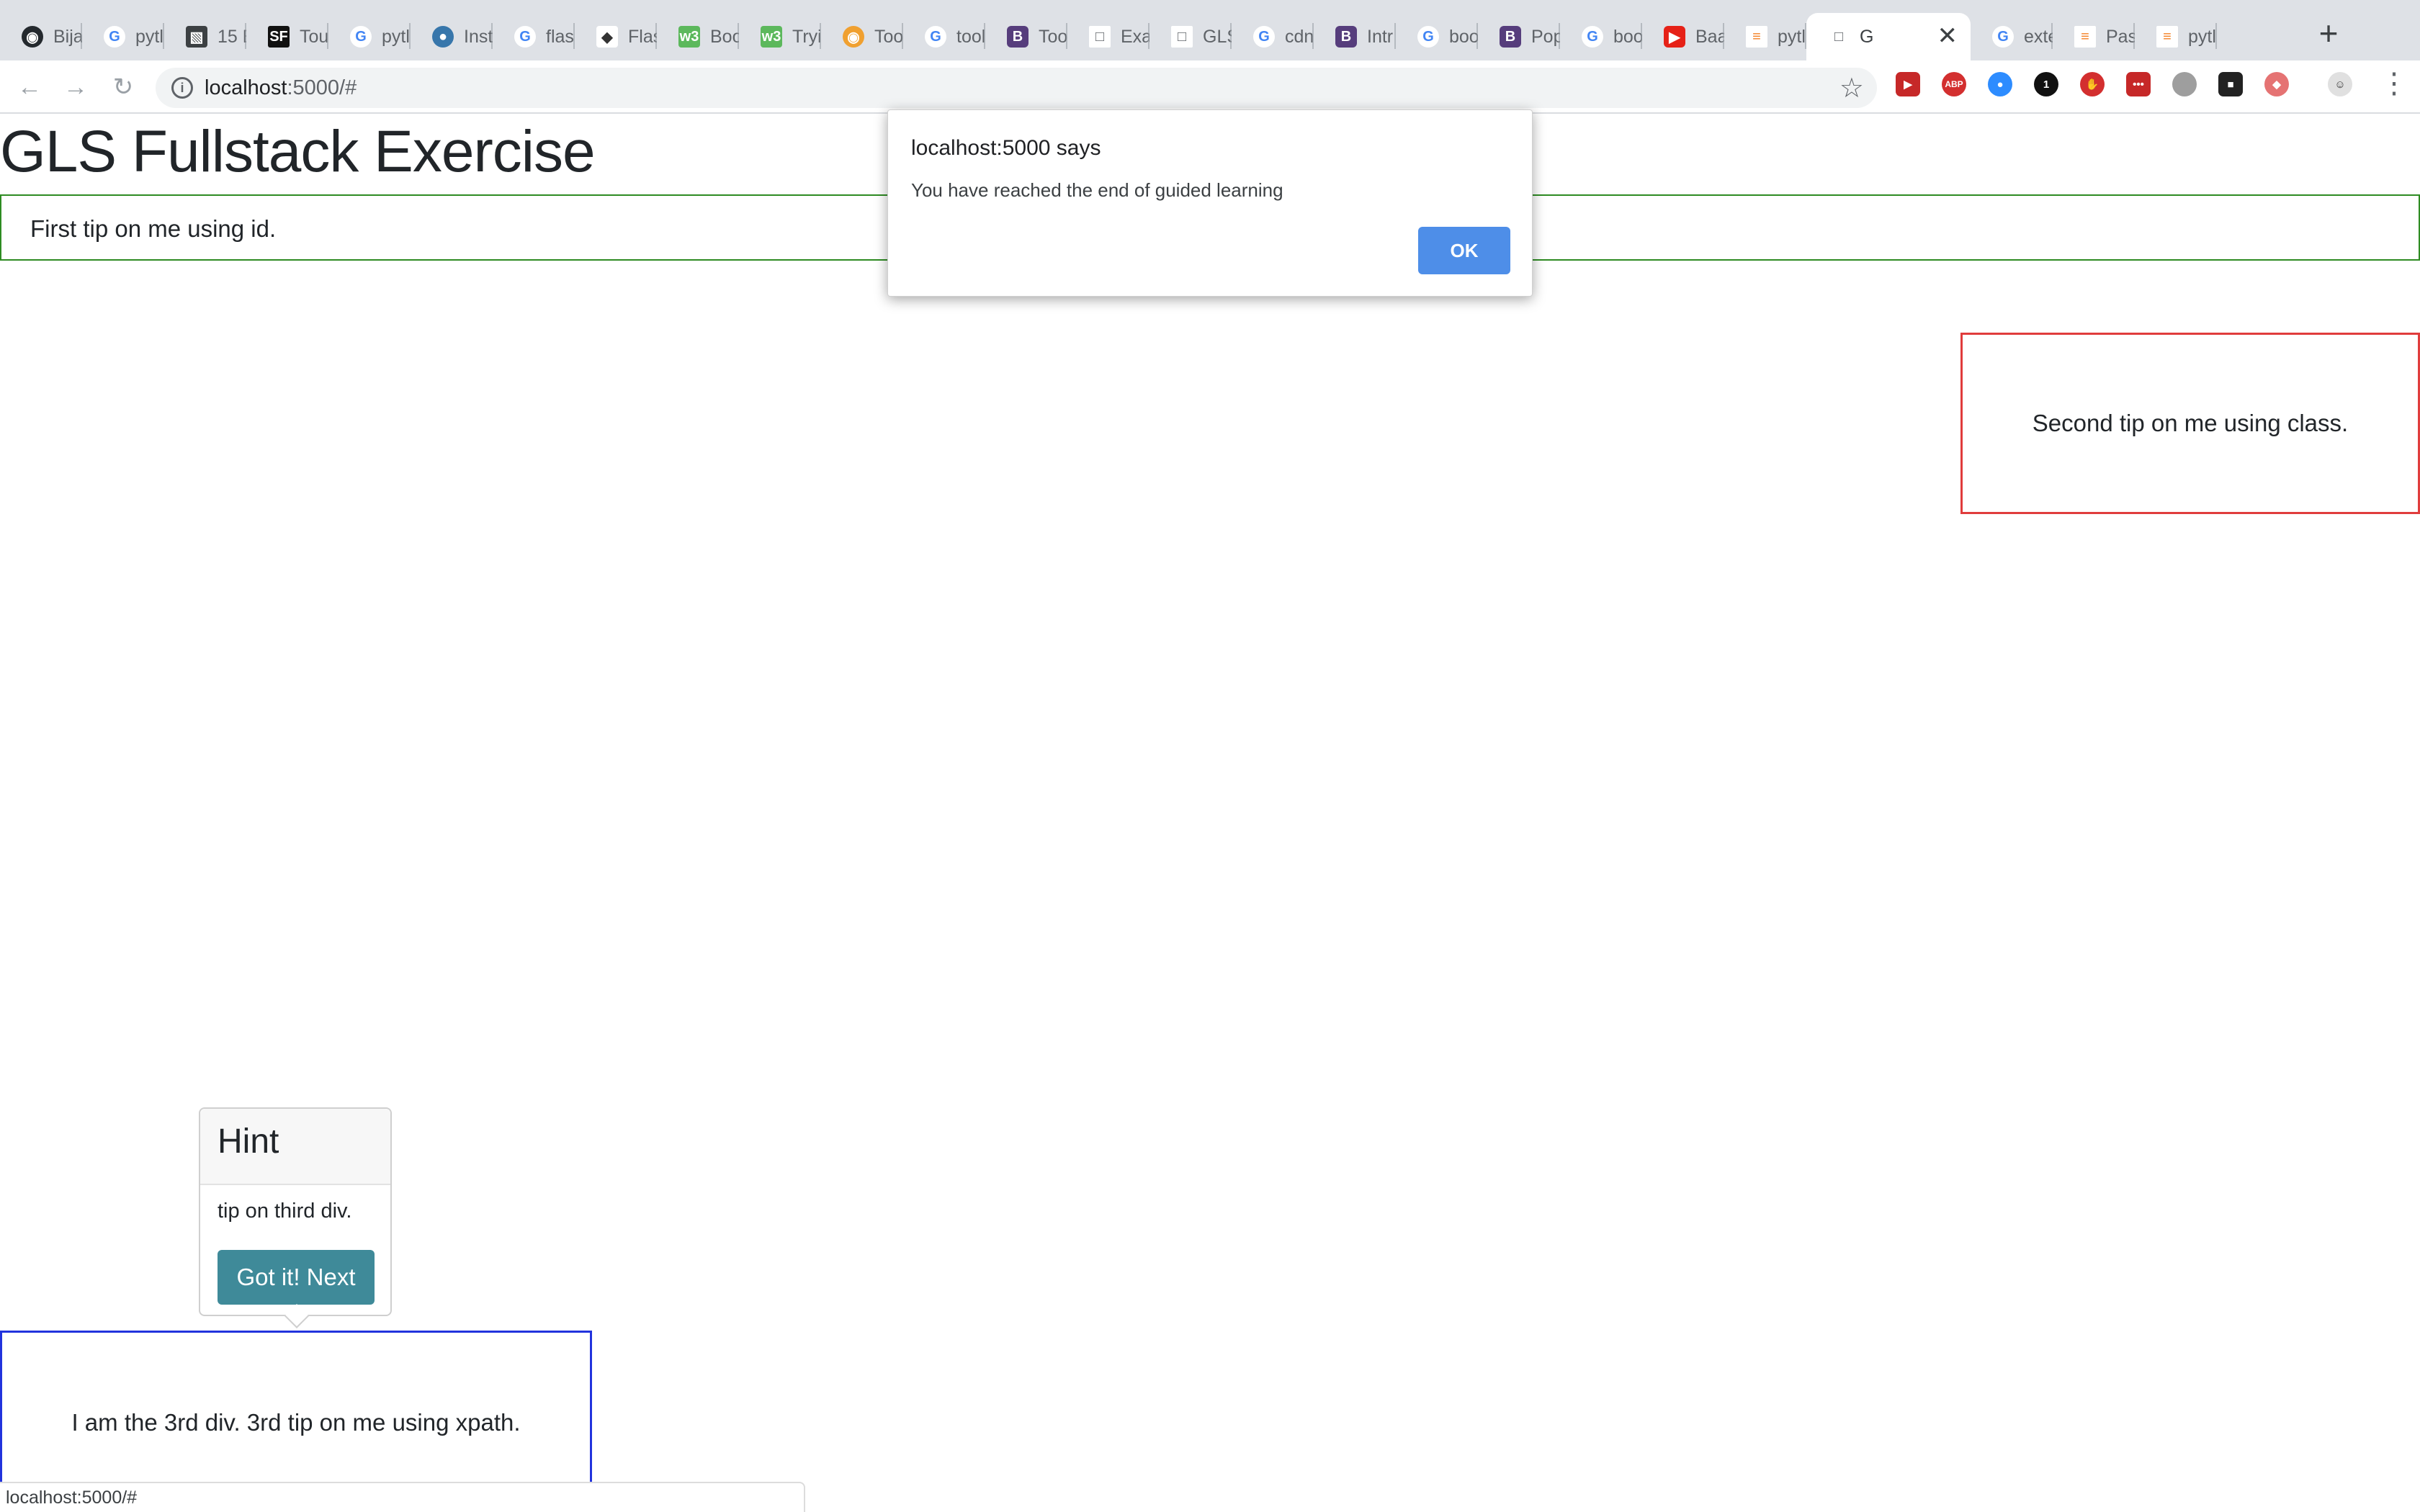  I want to click on extension-video-icon: ▶, so click(1908, 84).